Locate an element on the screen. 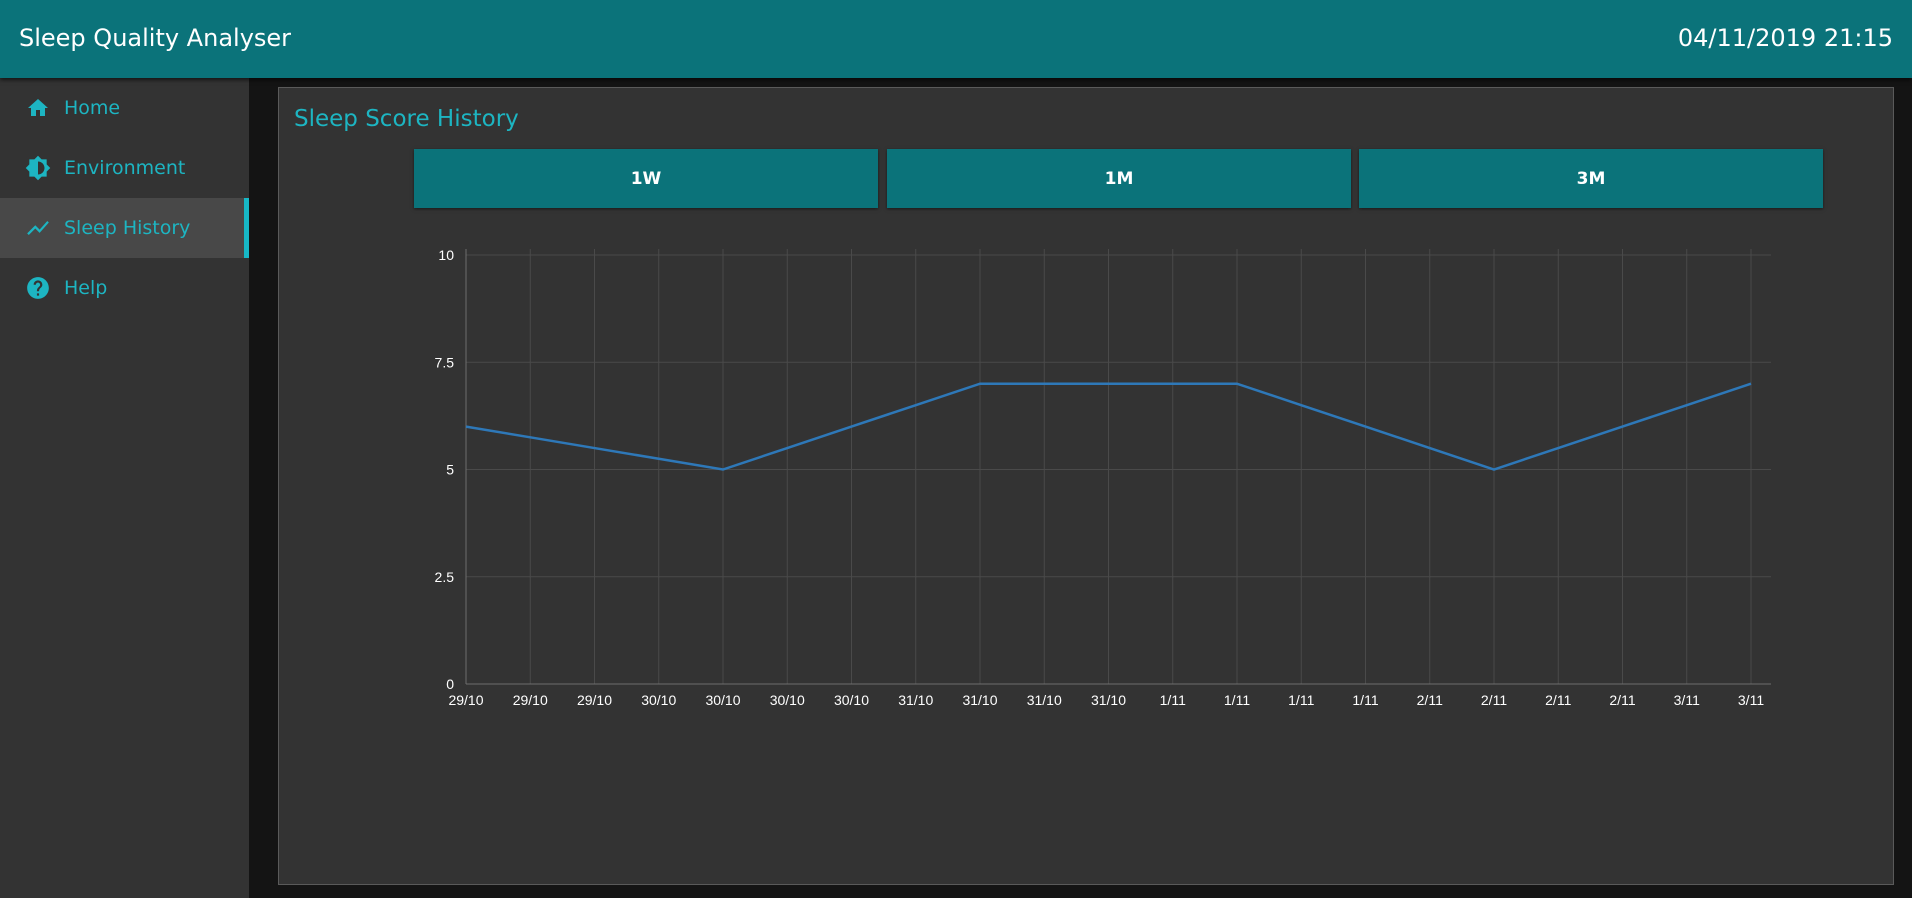 The height and width of the screenshot is (898, 1912). home-icon is located at coordinates (38, 108).